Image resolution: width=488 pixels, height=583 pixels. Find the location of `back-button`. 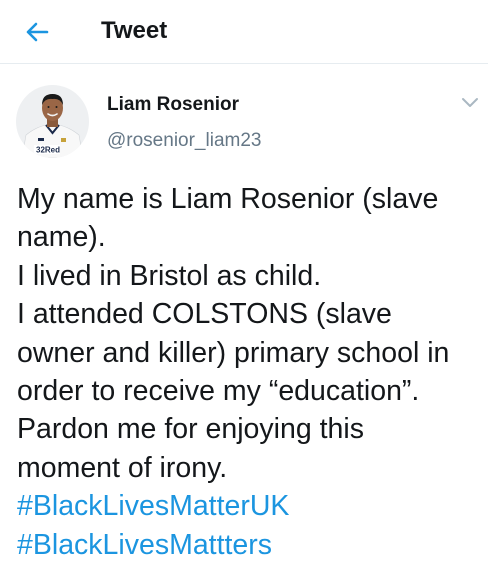

back-button is located at coordinates (37, 32).